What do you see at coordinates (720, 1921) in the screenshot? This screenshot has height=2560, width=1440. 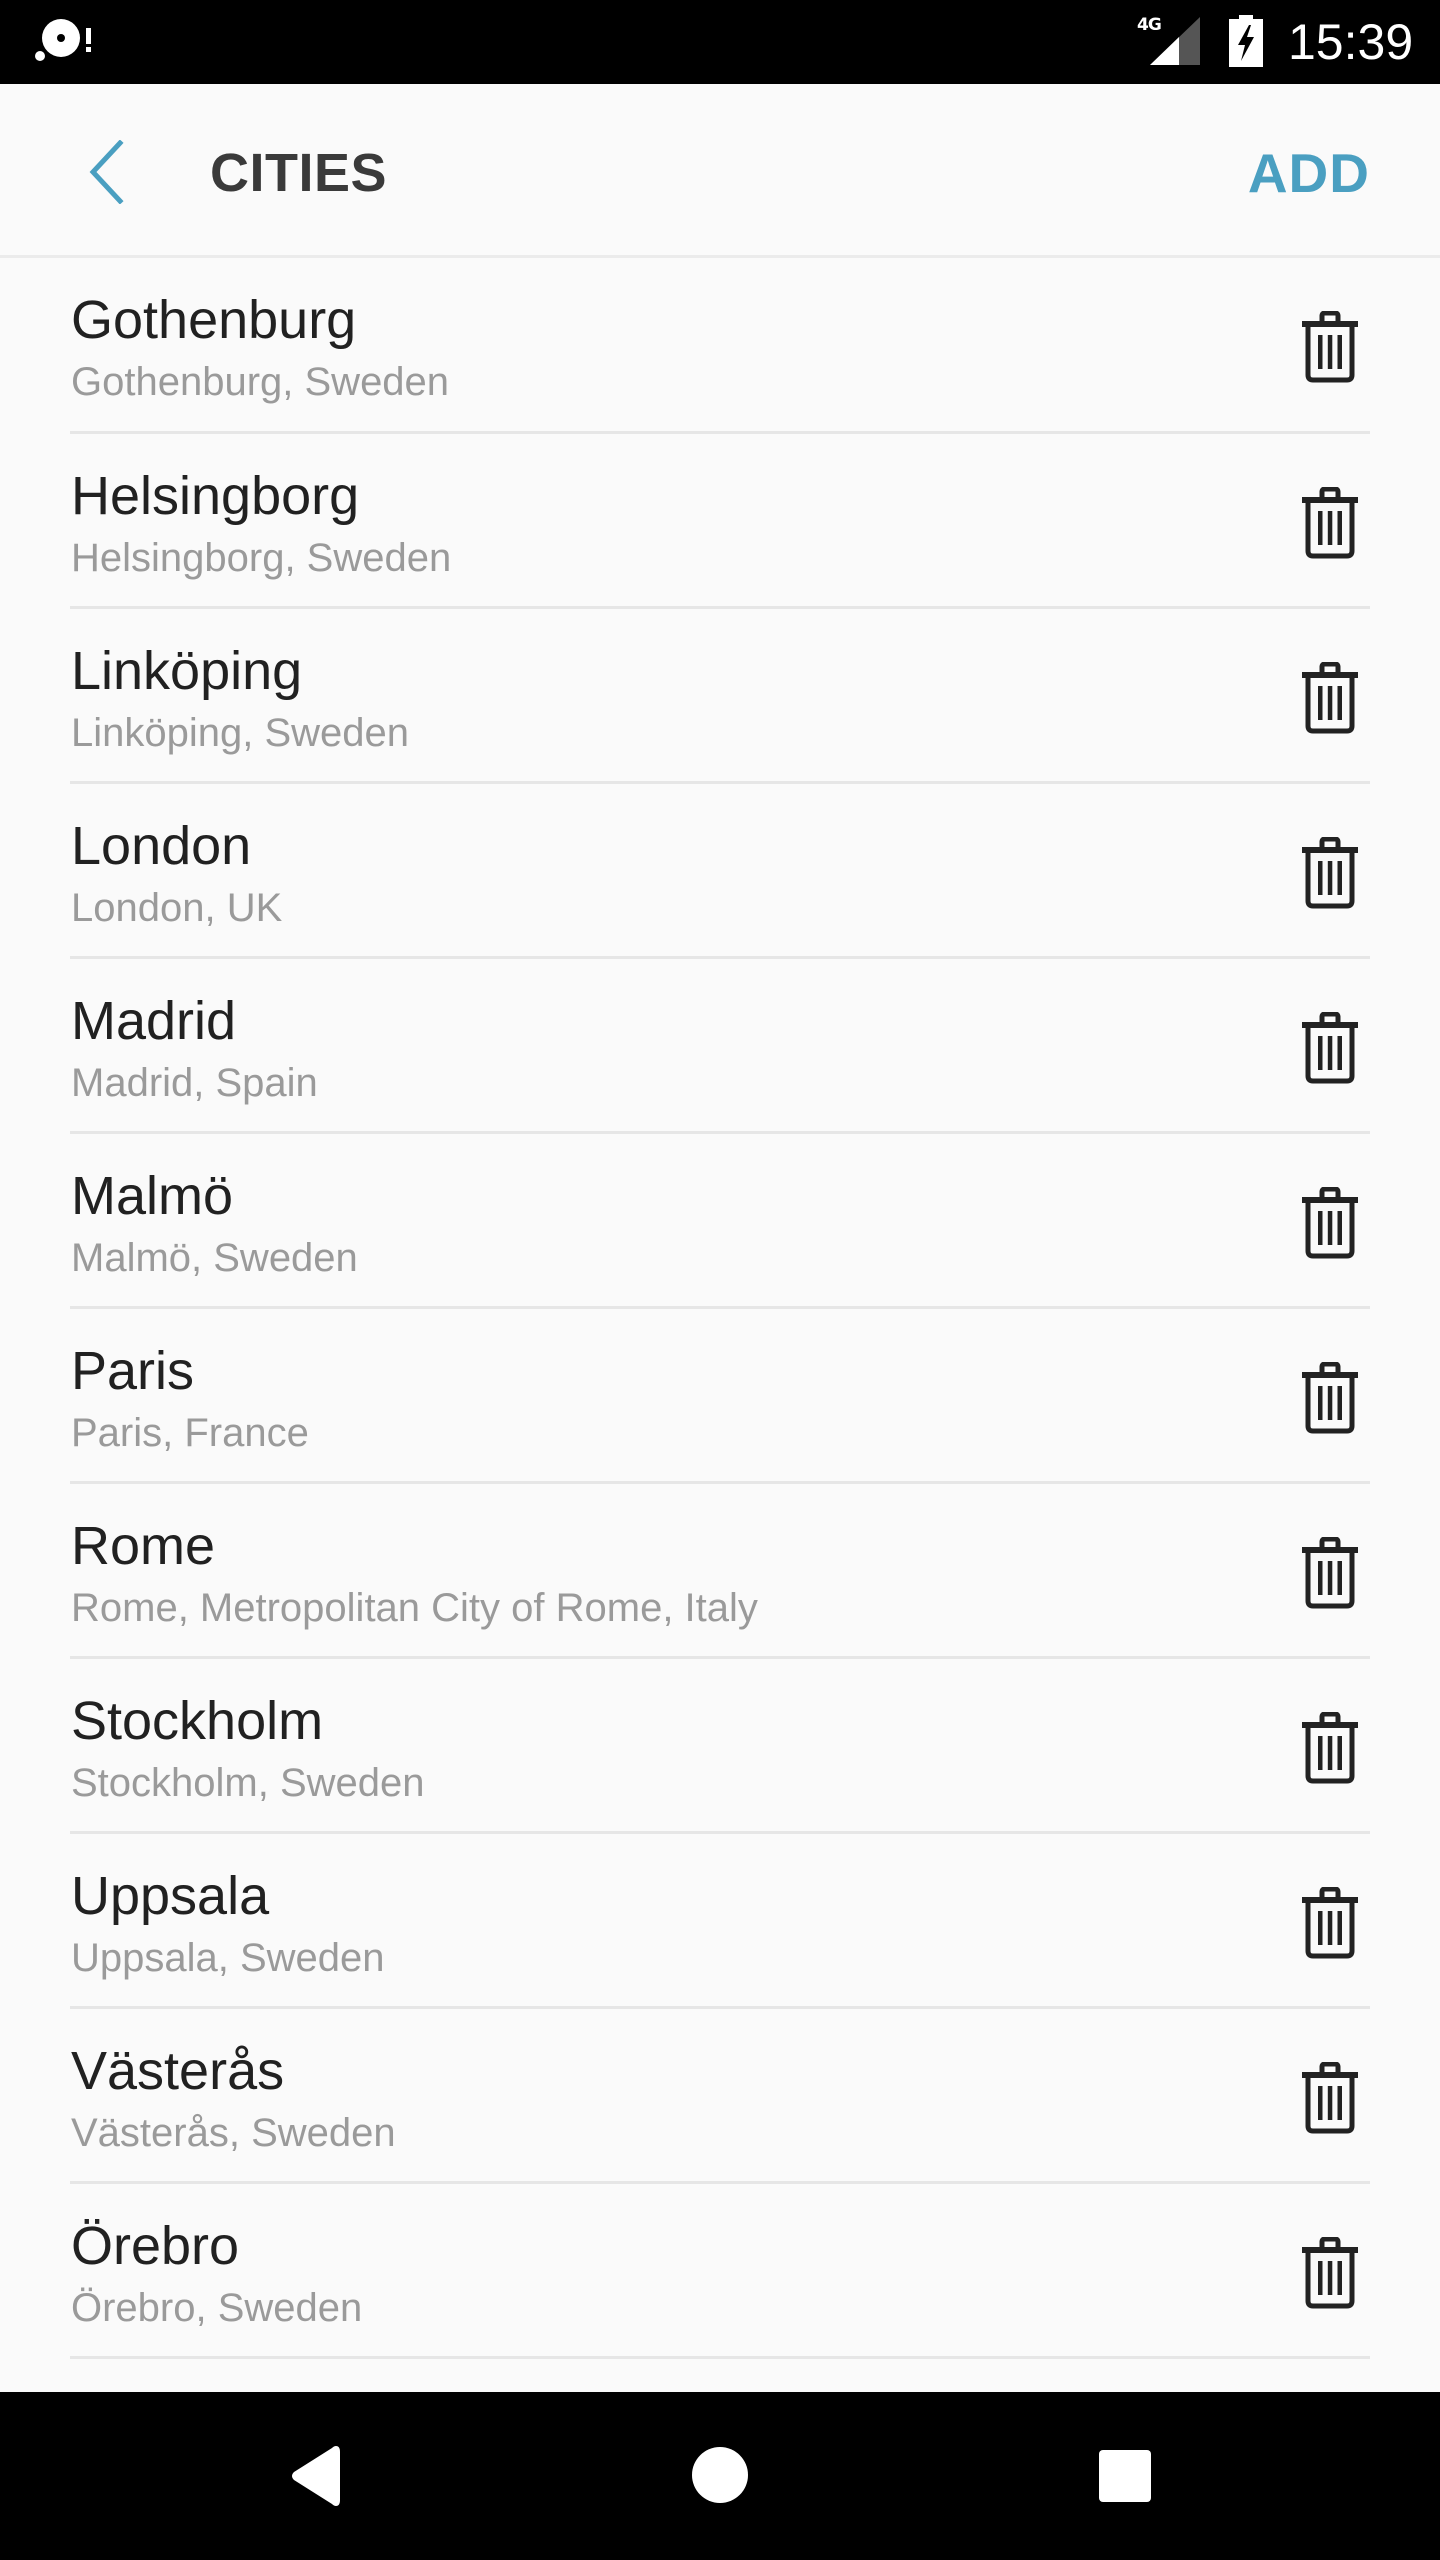 I see `city-list-item: Uppsala Uppsala, Sweden` at bounding box center [720, 1921].